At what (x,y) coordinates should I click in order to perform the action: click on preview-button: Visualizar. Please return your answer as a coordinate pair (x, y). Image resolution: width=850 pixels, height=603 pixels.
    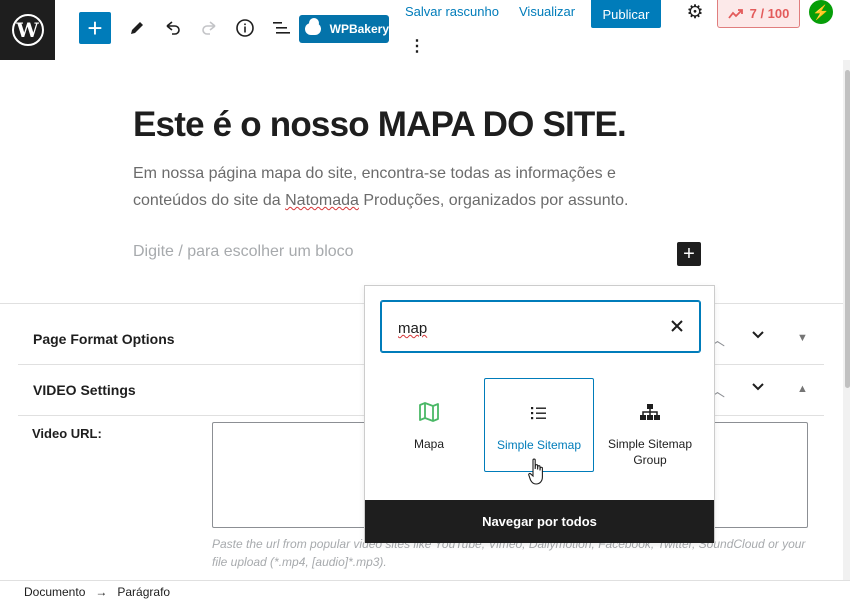
    Looking at the image, I should click on (547, 11).